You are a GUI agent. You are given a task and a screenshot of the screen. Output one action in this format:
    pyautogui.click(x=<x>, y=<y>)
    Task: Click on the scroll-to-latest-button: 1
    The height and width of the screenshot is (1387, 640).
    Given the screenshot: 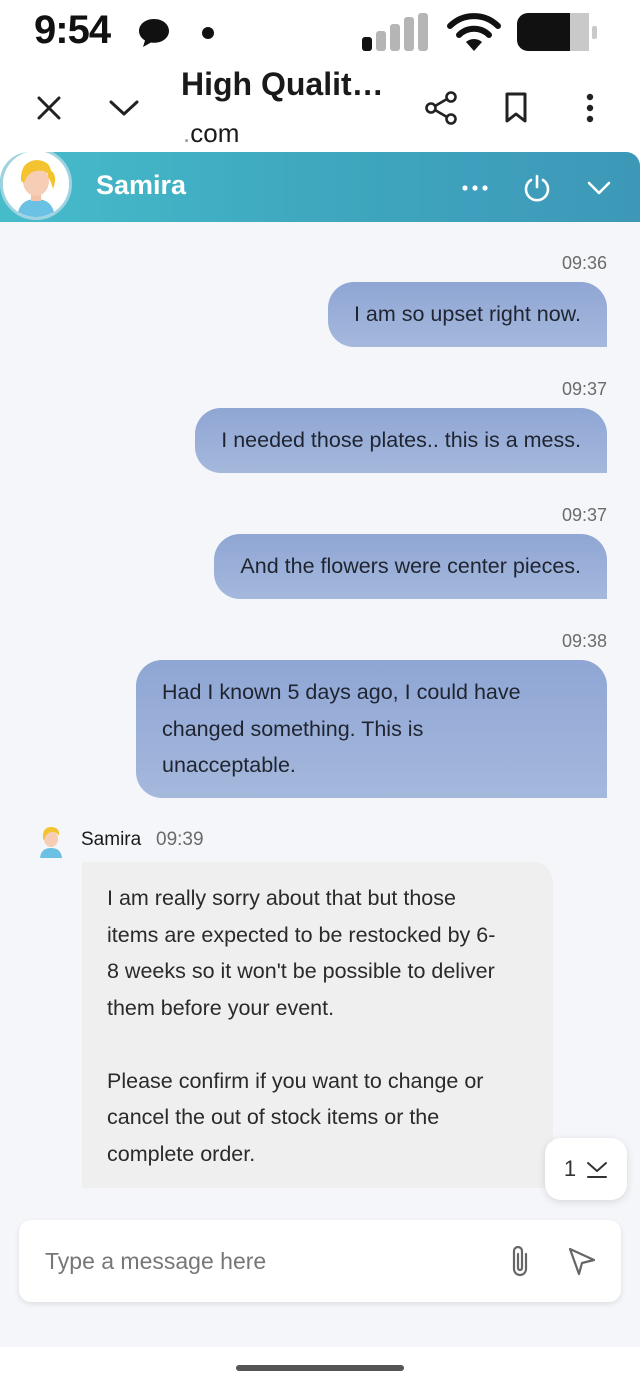 What is the action you would take?
    pyautogui.click(x=586, y=1169)
    